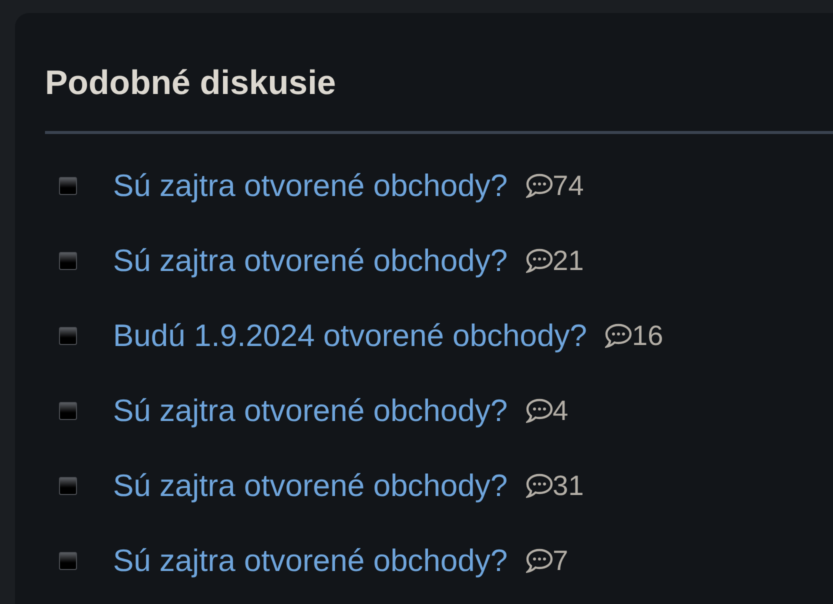 The height and width of the screenshot is (604, 833). What do you see at coordinates (568, 260) in the screenshot?
I see `comment-count: 21` at bounding box center [568, 260].